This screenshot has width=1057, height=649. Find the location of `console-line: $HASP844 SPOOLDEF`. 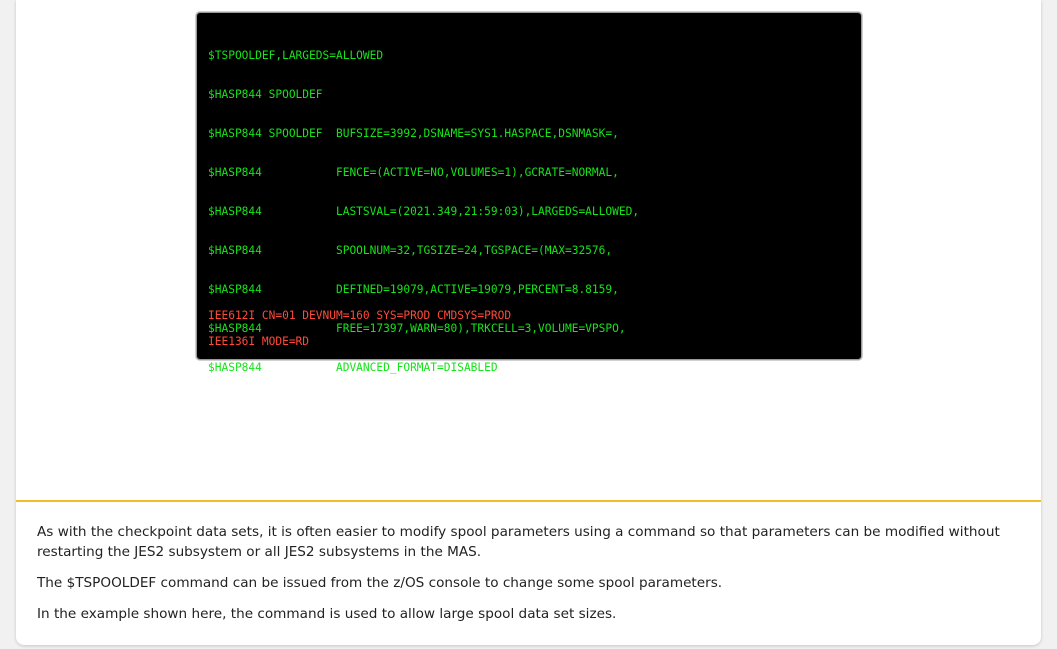

console-line: $HASP844 SPOOLDEF is located at coordinates (265, 94).